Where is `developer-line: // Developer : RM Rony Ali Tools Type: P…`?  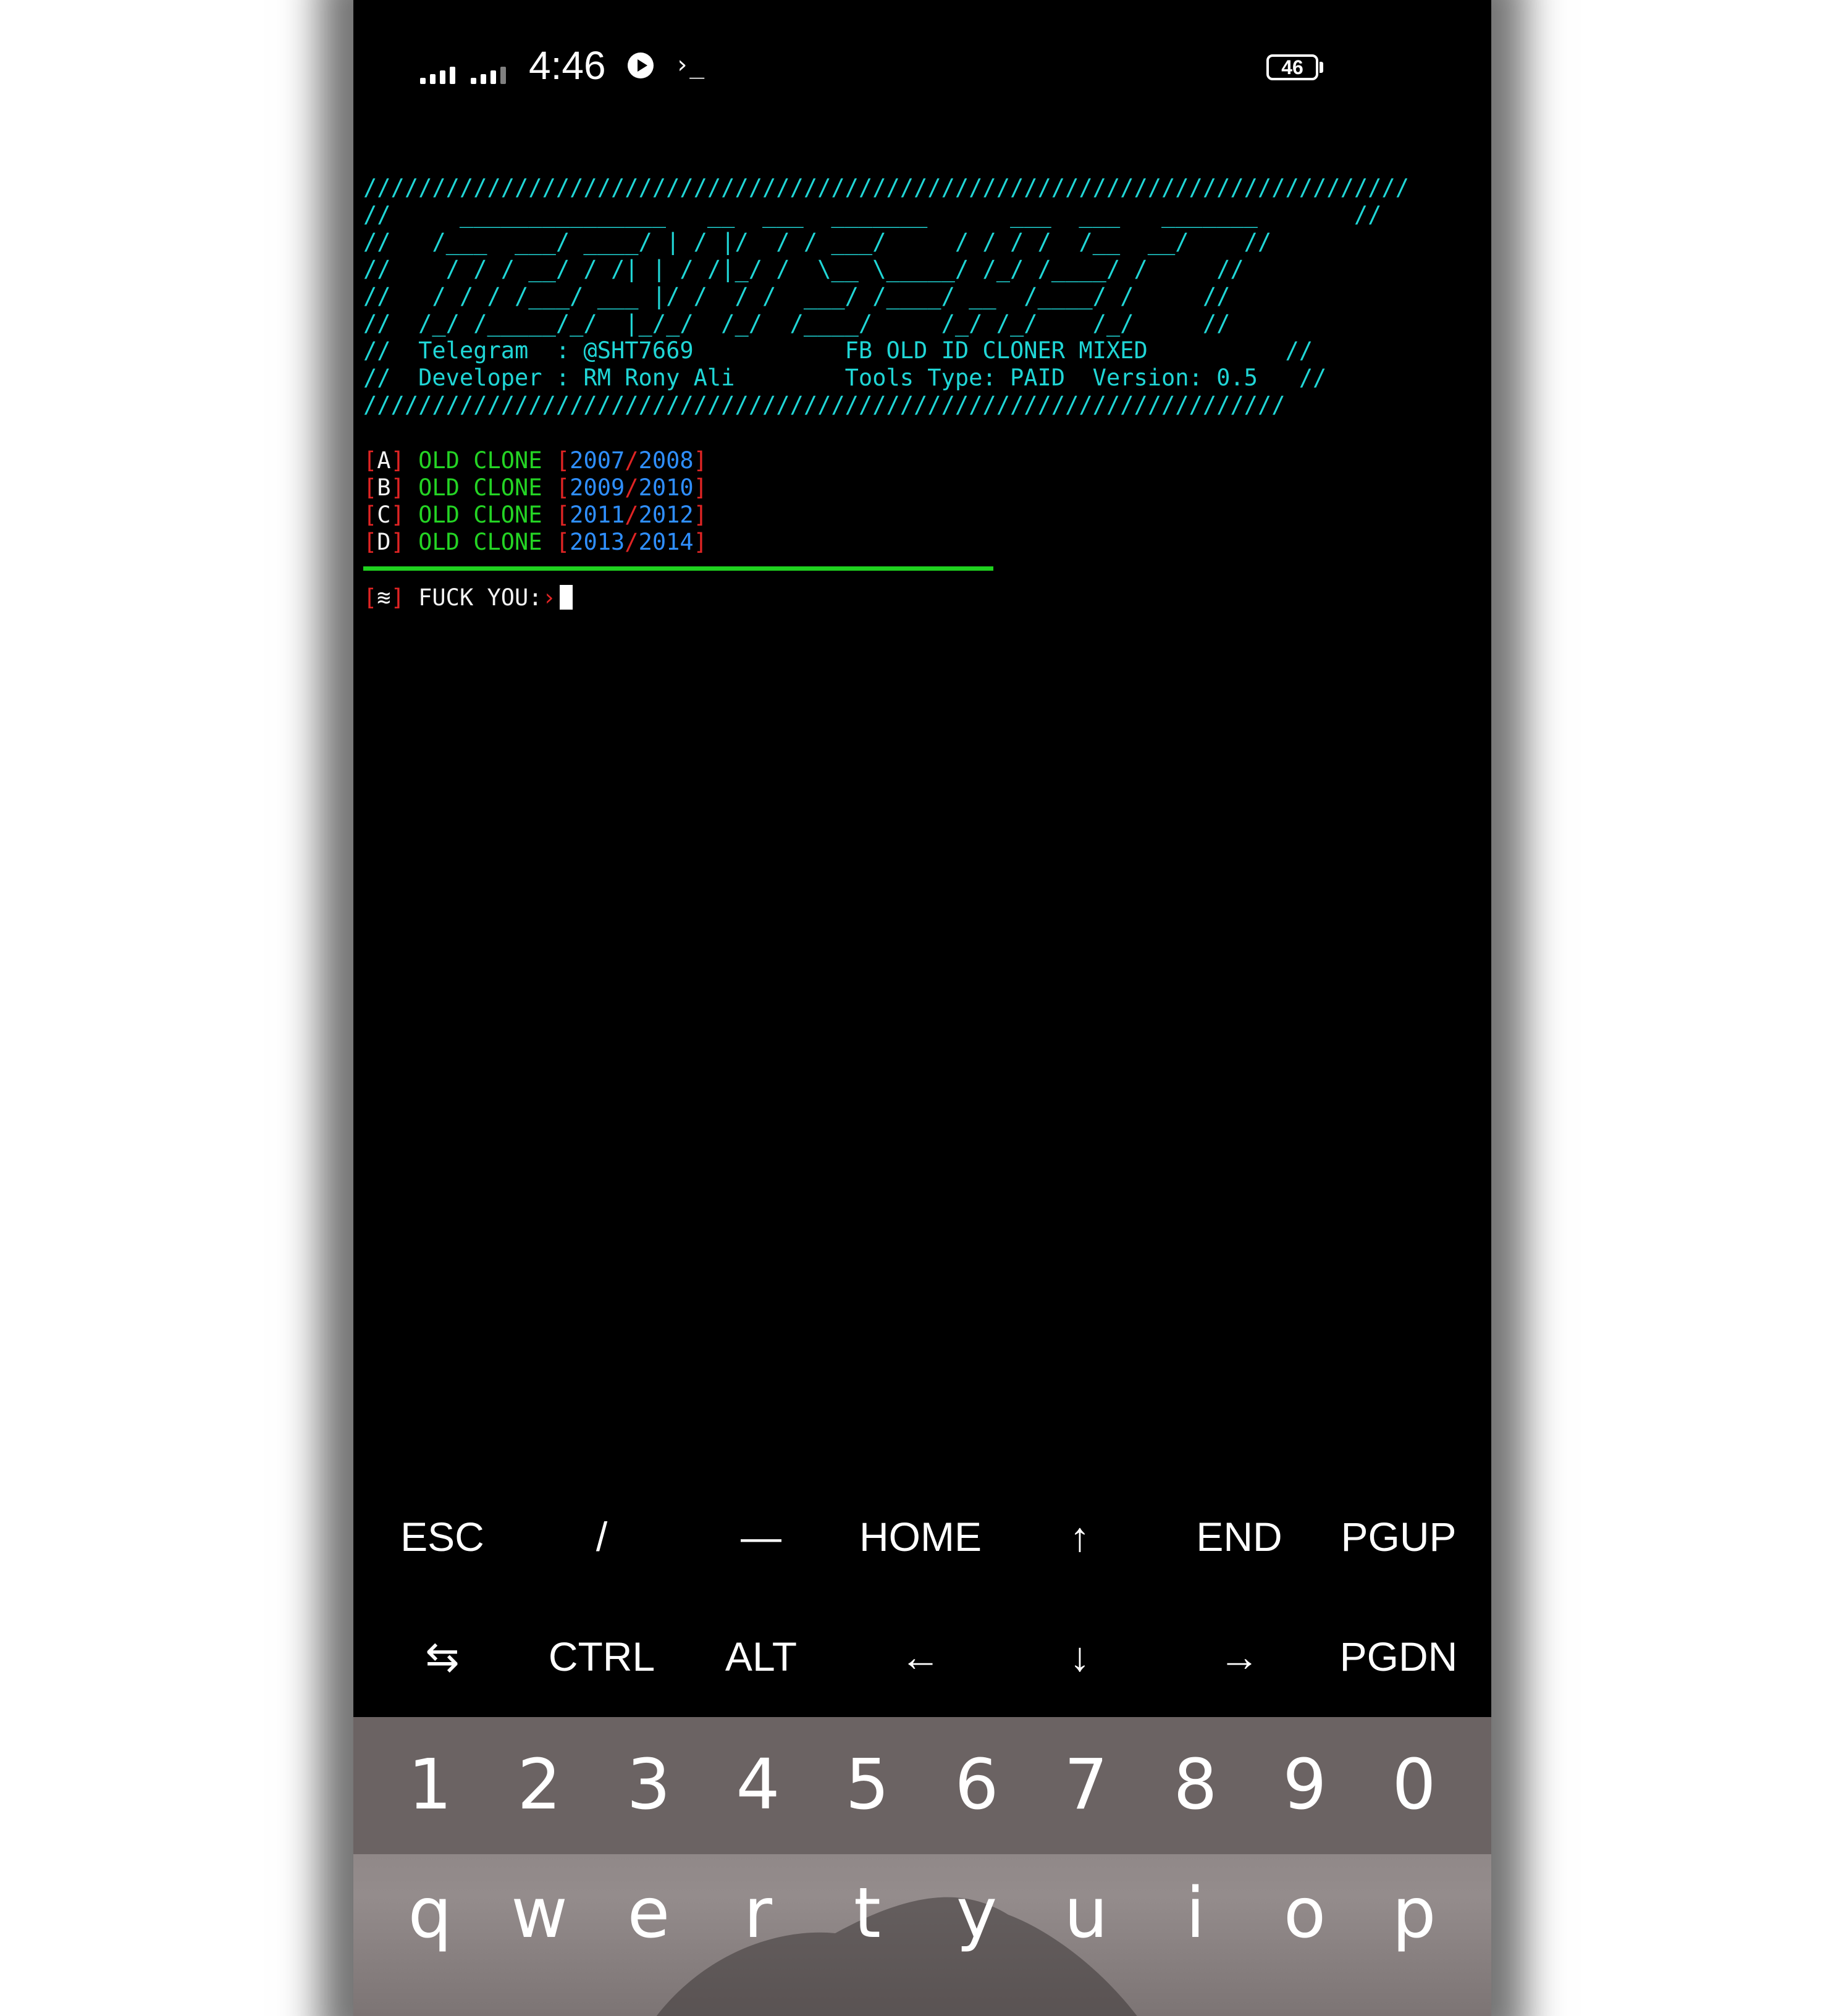 developer-line: // Developer : RM Rony Ali Tools Type: P… is located at coordinates (845, 377).